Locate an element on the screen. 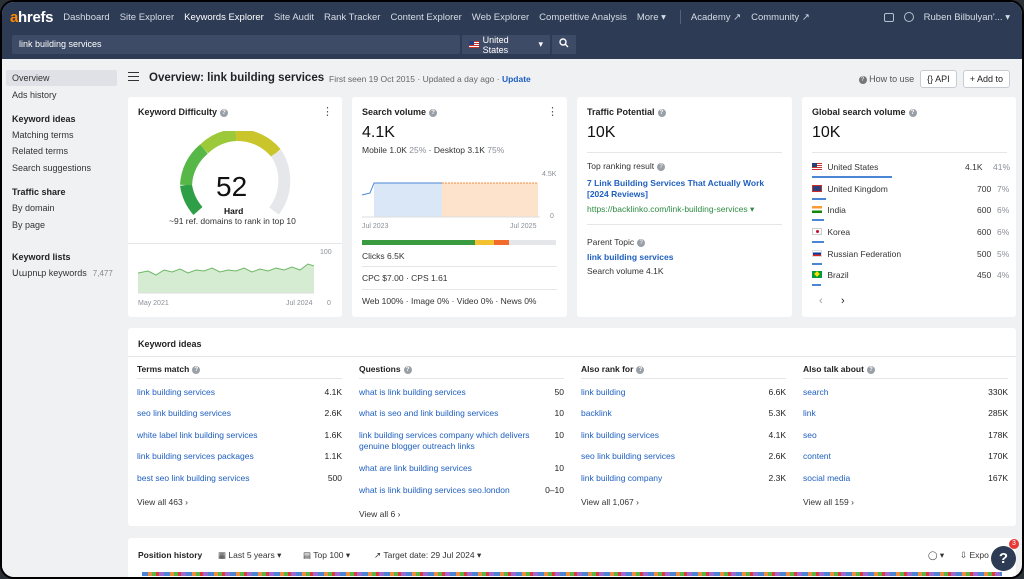 The image size is (1024, 579). nav-site-explorer: Site Explorer is located at coordinates (147, 17).